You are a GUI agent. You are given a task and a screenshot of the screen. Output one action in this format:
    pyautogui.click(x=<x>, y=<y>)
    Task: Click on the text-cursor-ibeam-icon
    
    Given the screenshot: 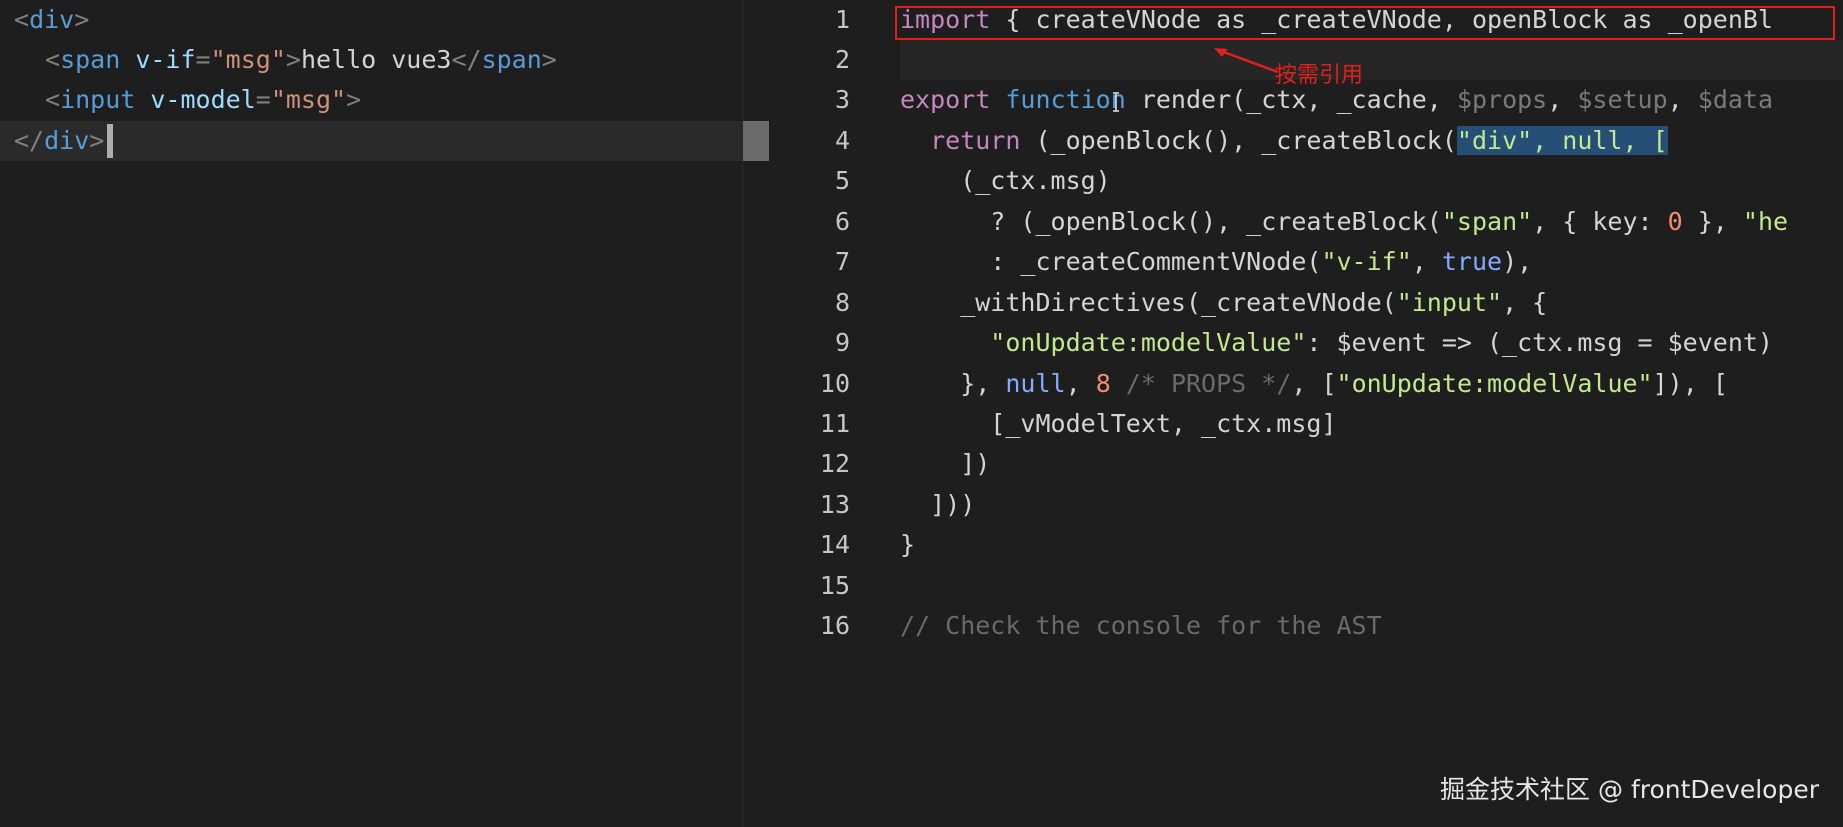 What is the action you would take?
    pyautogui.click(x=1116, y=102)
    